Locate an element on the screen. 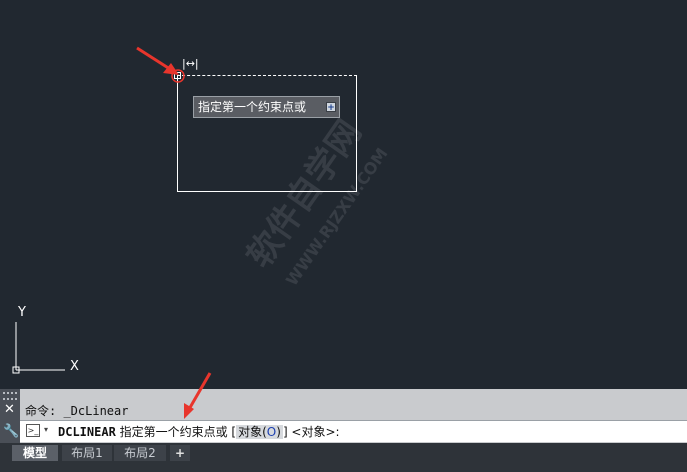  tab-layout1: 布局1 is located at coordinates (87, 453).